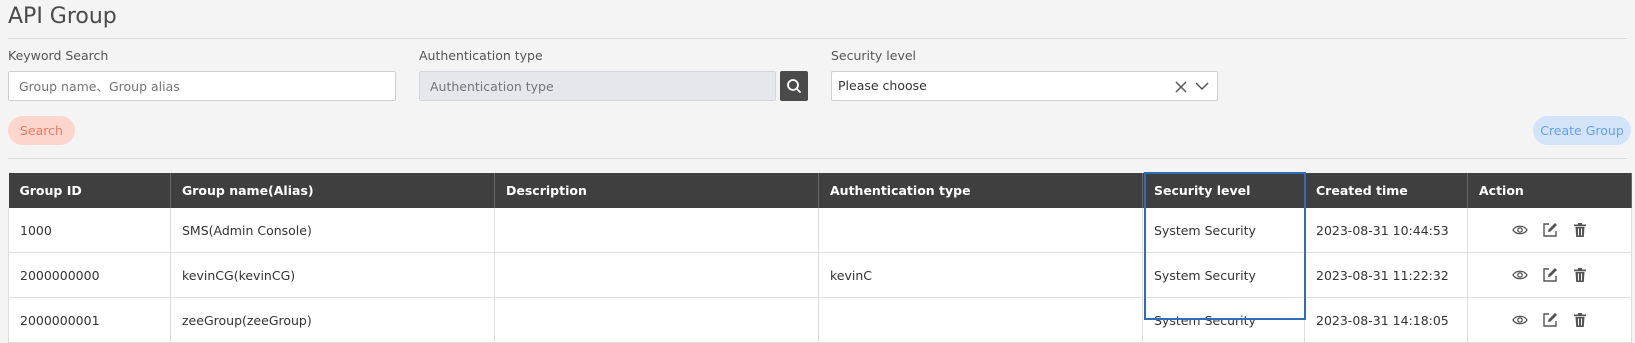 The height and width of the screenshot is (343, 1635). Describe the element at coordinates (332, 190) in the screenshot. I see `col-header-group-name: Group name(Alias)` at that location.